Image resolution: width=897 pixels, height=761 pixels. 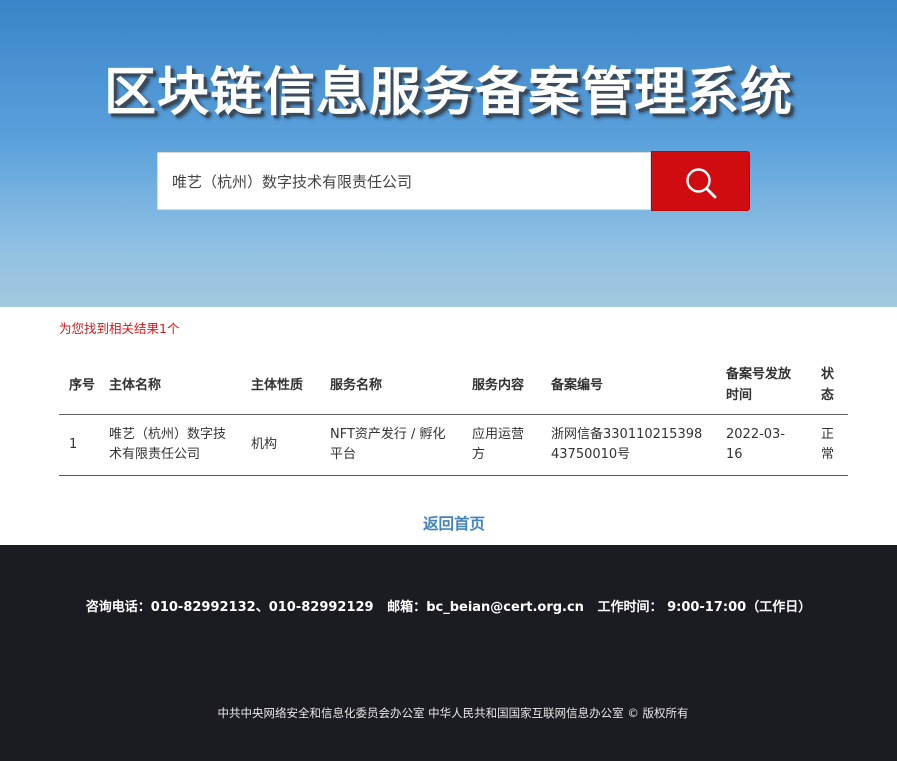 What do you see at coordinates (448, 523) in the screenshot?
I see `back-home-link: 返回首页` at bounding box center [448, 523].